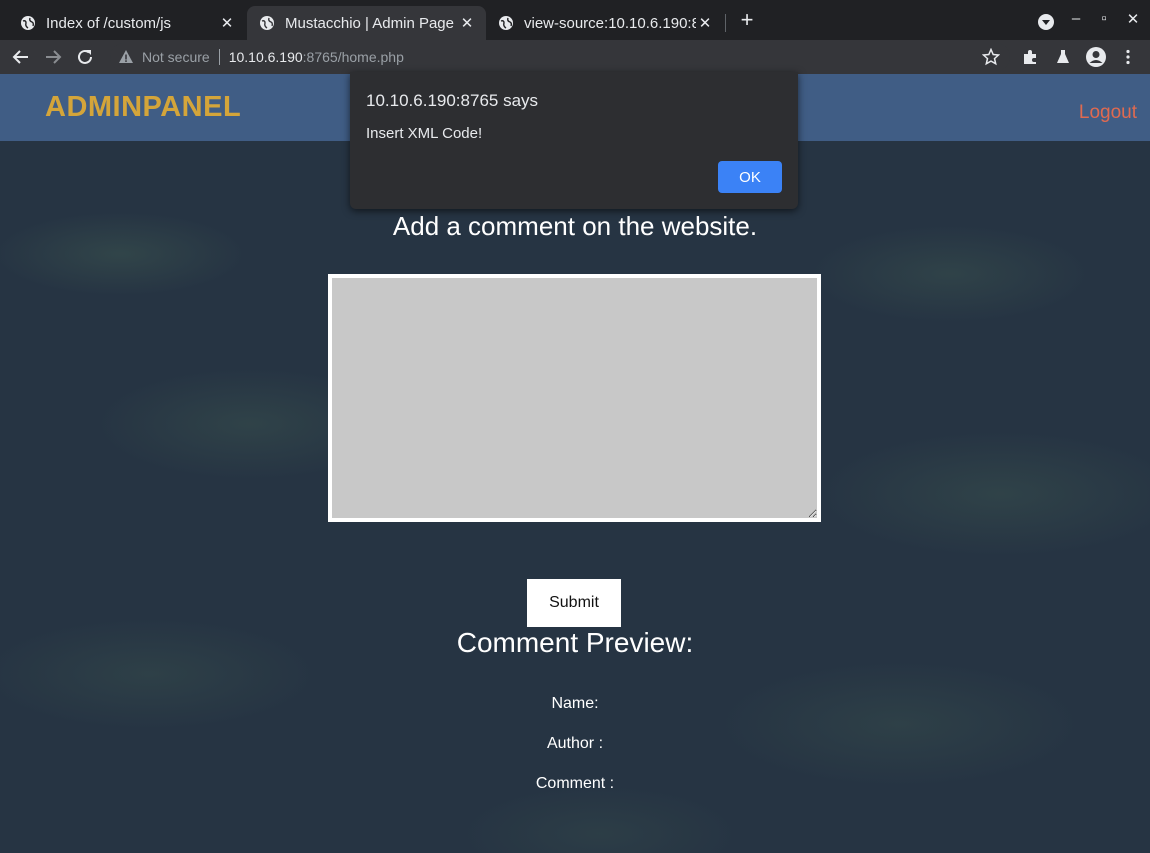 Image resolution: width=1150 pixels, height=853 pixels. Describe the element at coordinates (143, 107) in the screenshot. I see `brand-logo: ADMINPANEL` at that location.